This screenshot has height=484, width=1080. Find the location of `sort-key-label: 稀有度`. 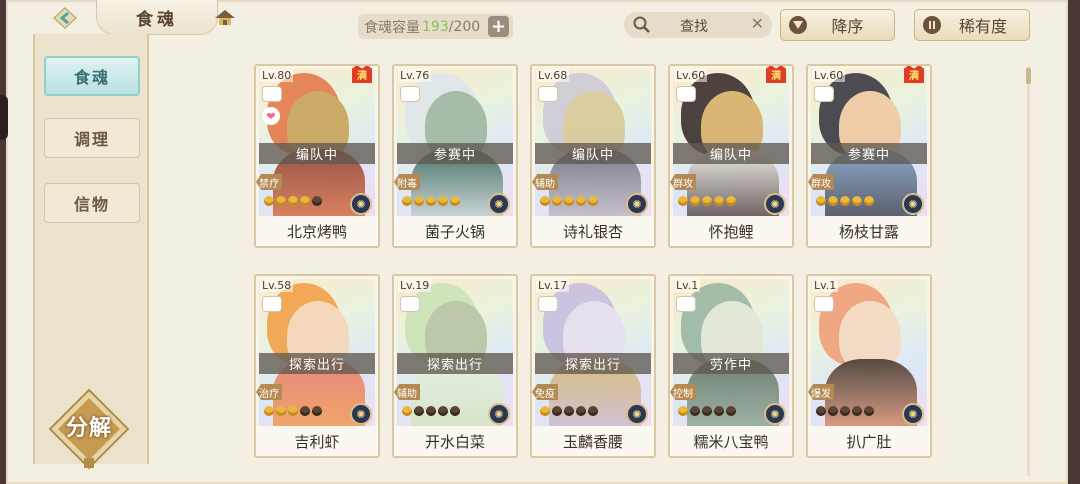

sort-key-label: 稀有度 is located at coordinates (982, 26).